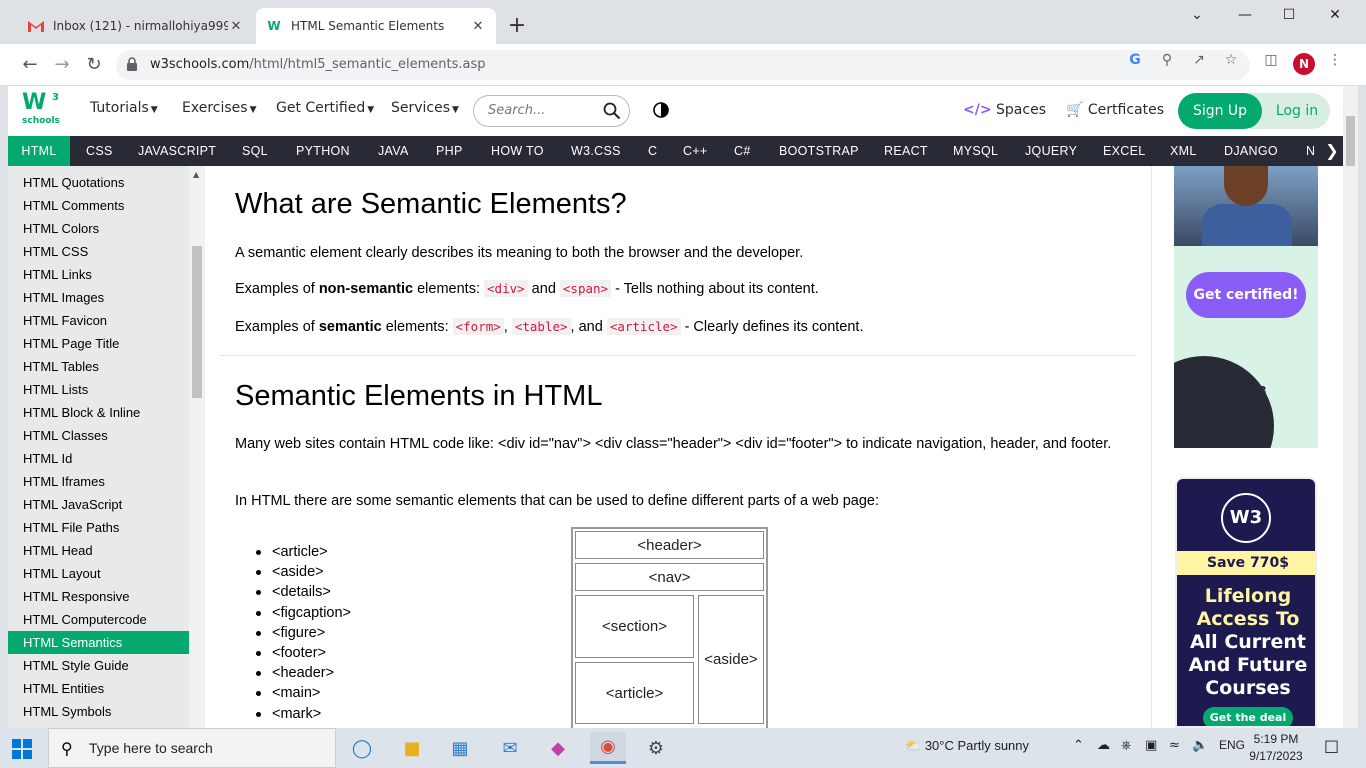  What do you see at coordinates (656, 748) in the screenshot?
I see `settings-gear-icon: ⚙` at bounding box center [656, 748].